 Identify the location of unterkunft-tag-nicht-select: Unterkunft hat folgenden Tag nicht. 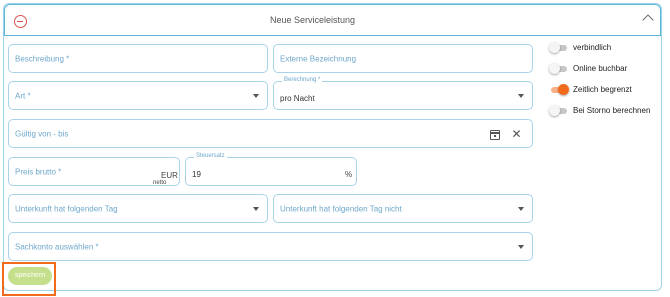
(403, 208).